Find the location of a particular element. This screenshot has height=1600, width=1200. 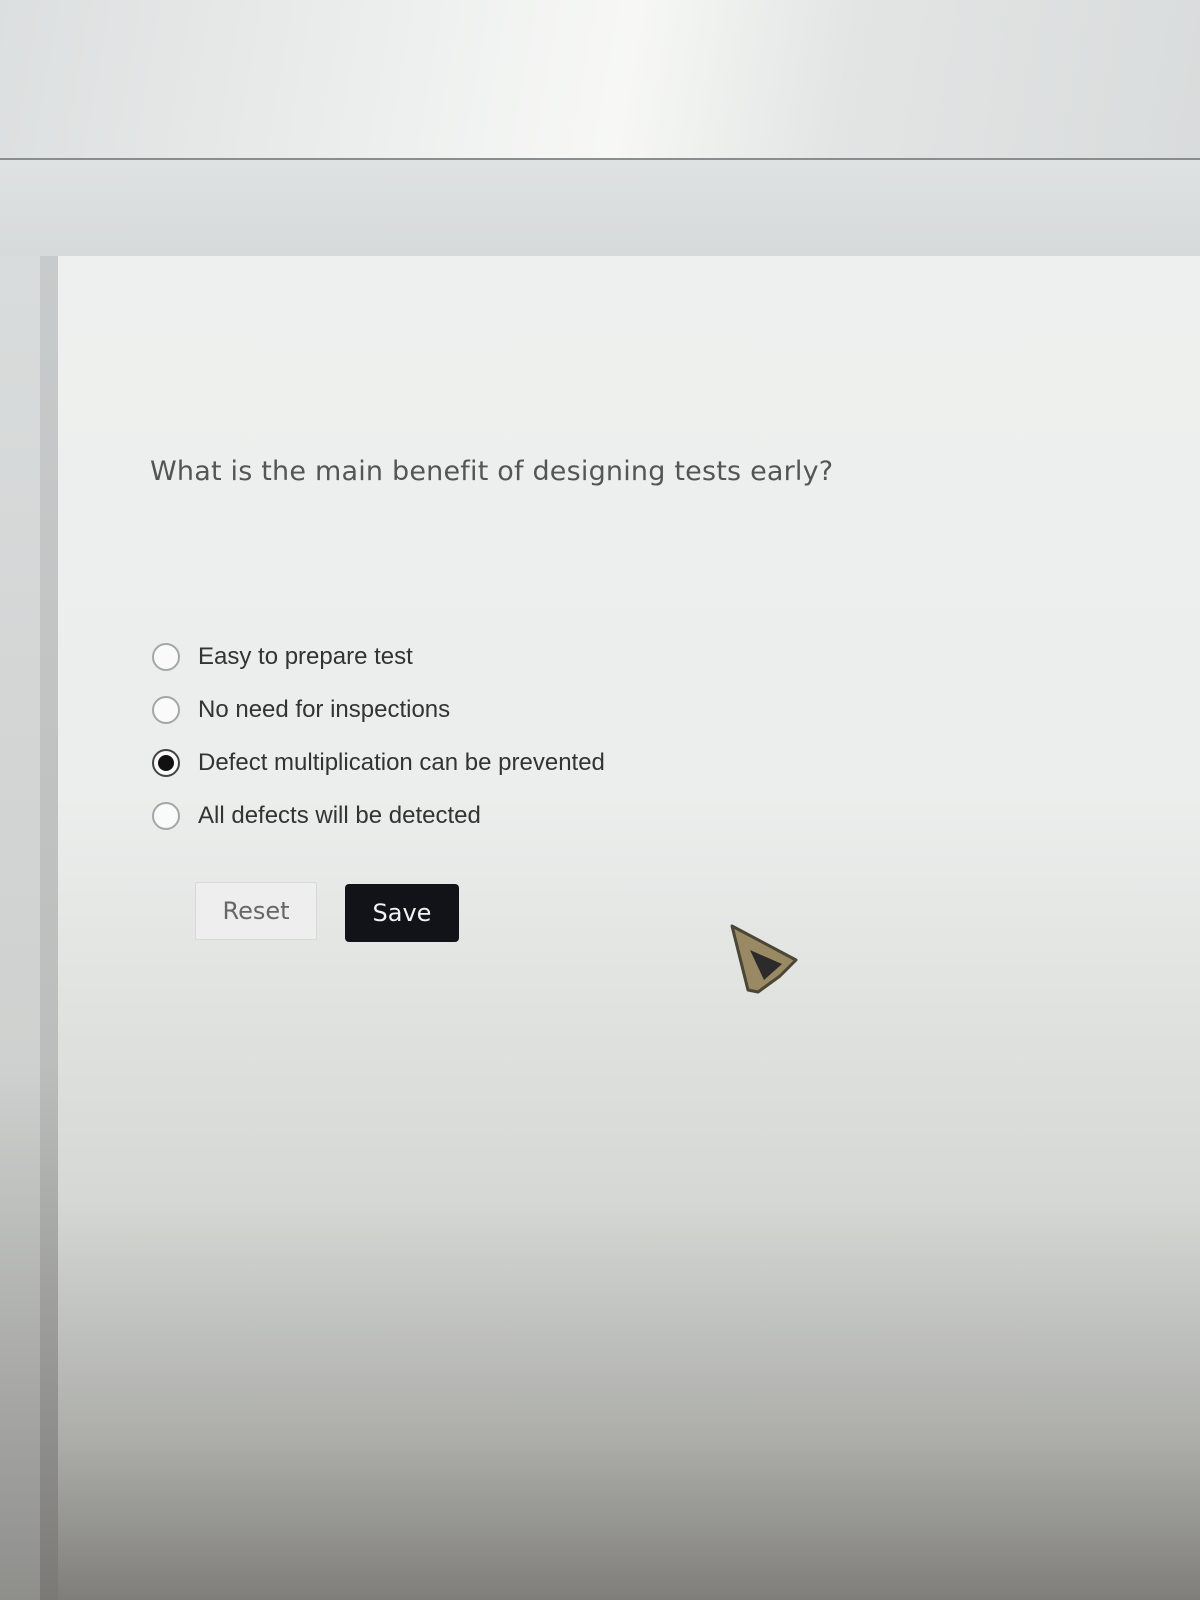

left-gutter is located at coordinates (20, 928).